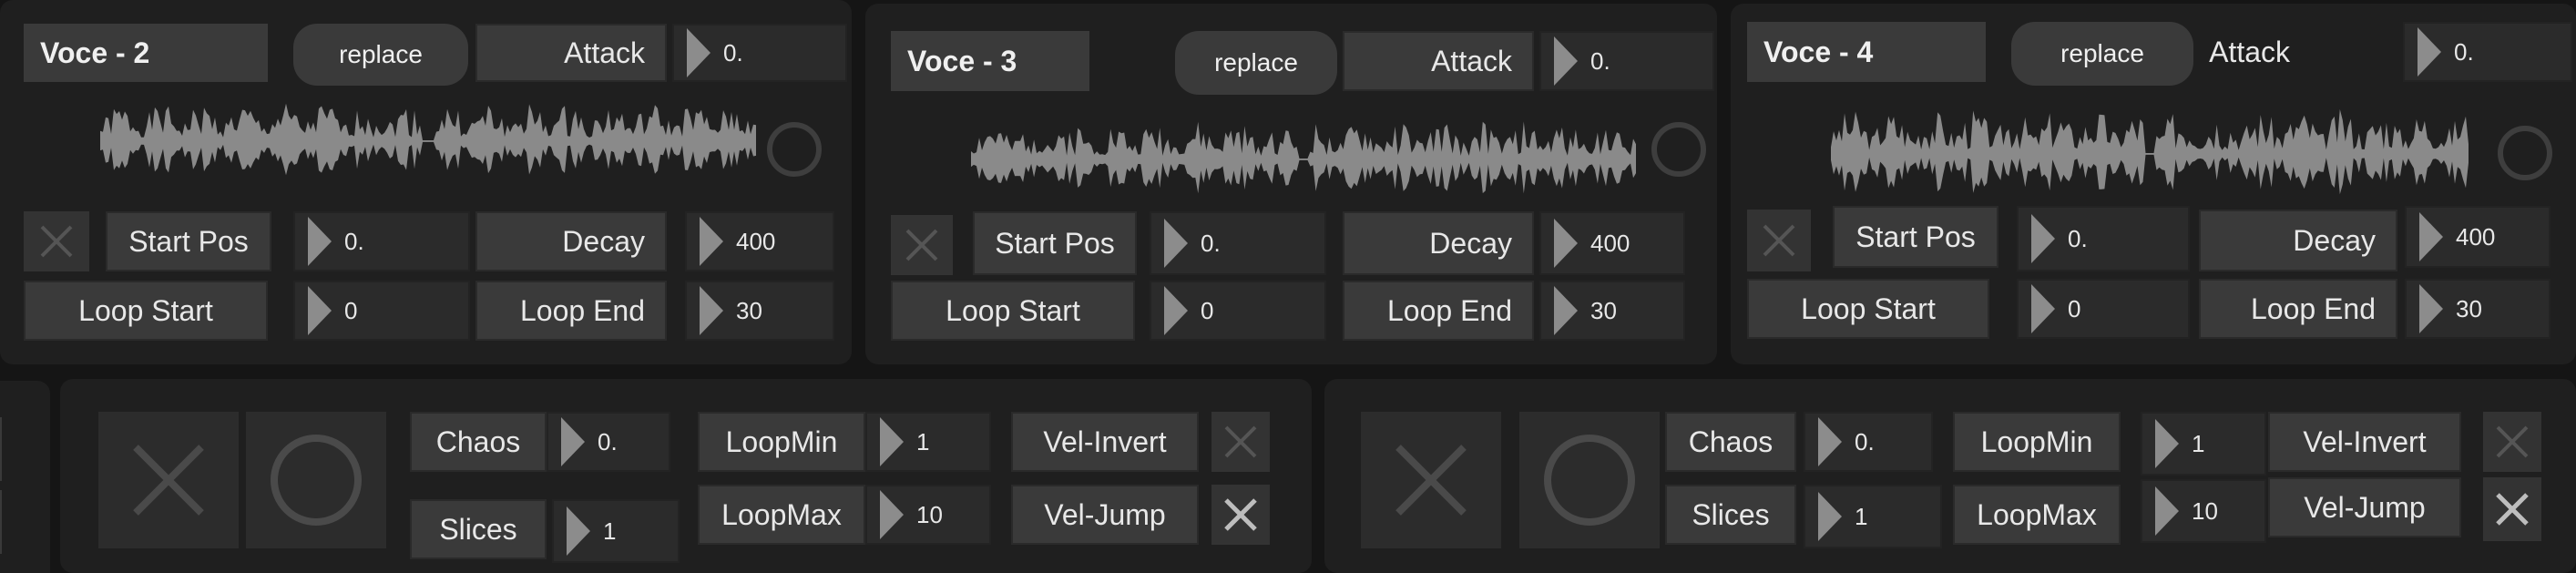  What do you see at coordinates (25, 477) in the screenshot?
I see `left-edge-panel` at bounding box center [25, 477].